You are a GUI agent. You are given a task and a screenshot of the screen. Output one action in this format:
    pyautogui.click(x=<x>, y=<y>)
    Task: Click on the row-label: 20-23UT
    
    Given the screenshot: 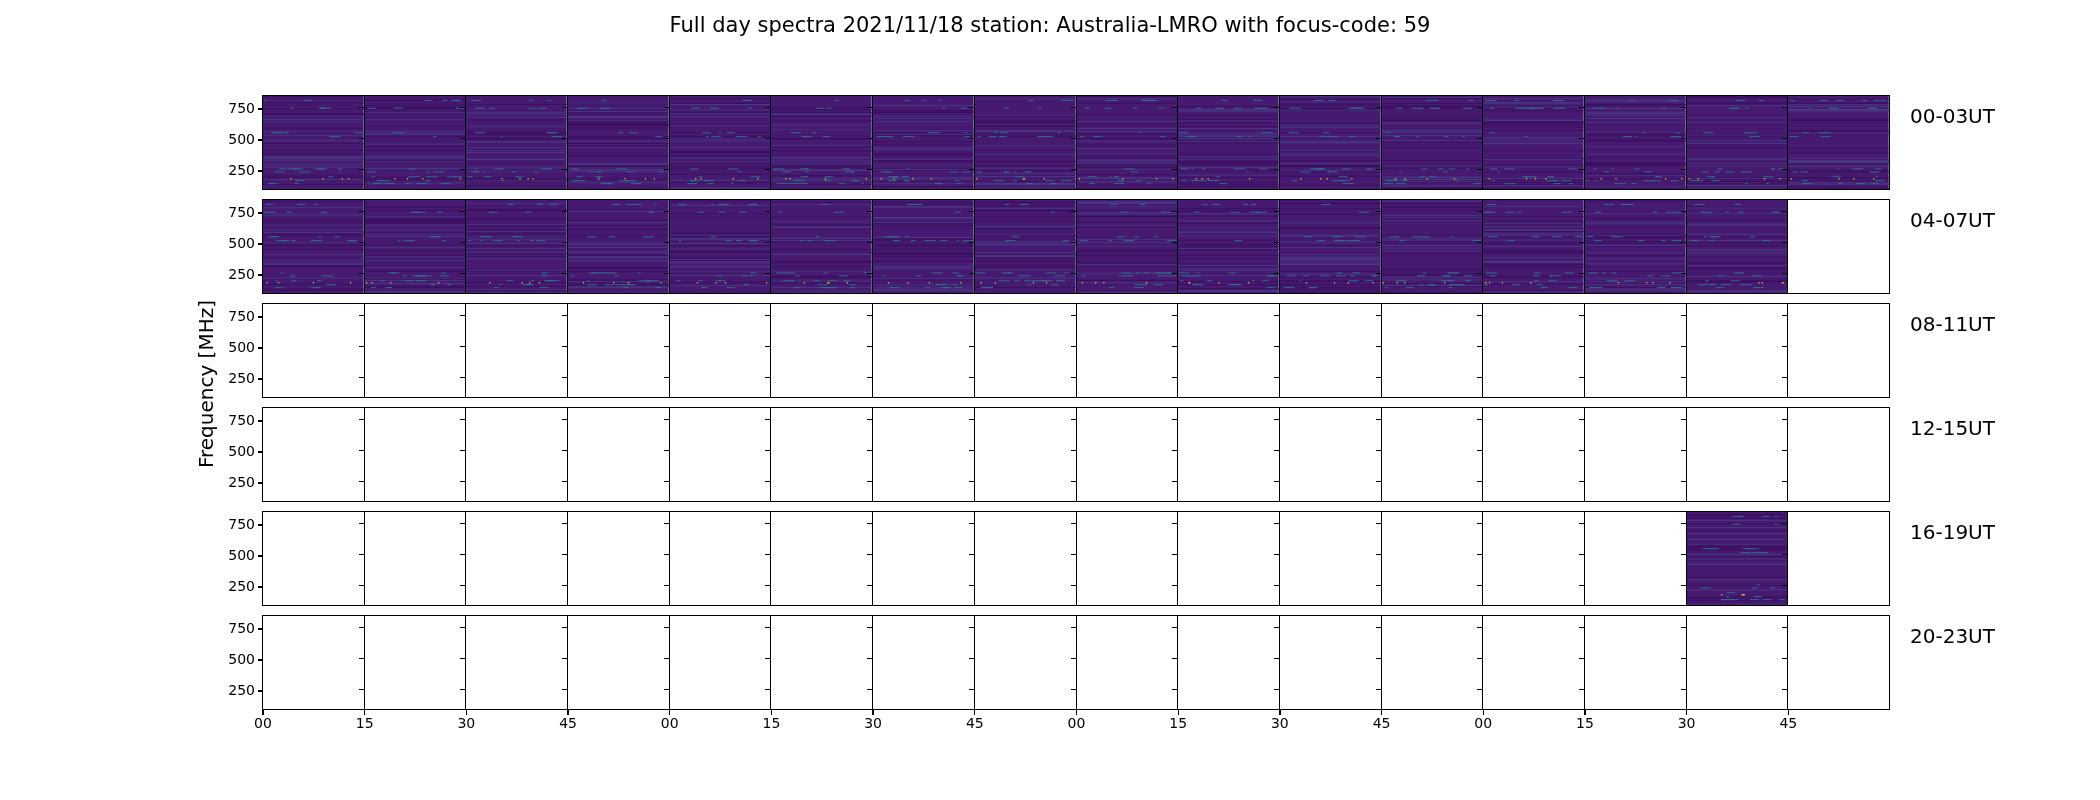 What is the action you would take?
    pyautogui.click(x=1952, y=637)
    